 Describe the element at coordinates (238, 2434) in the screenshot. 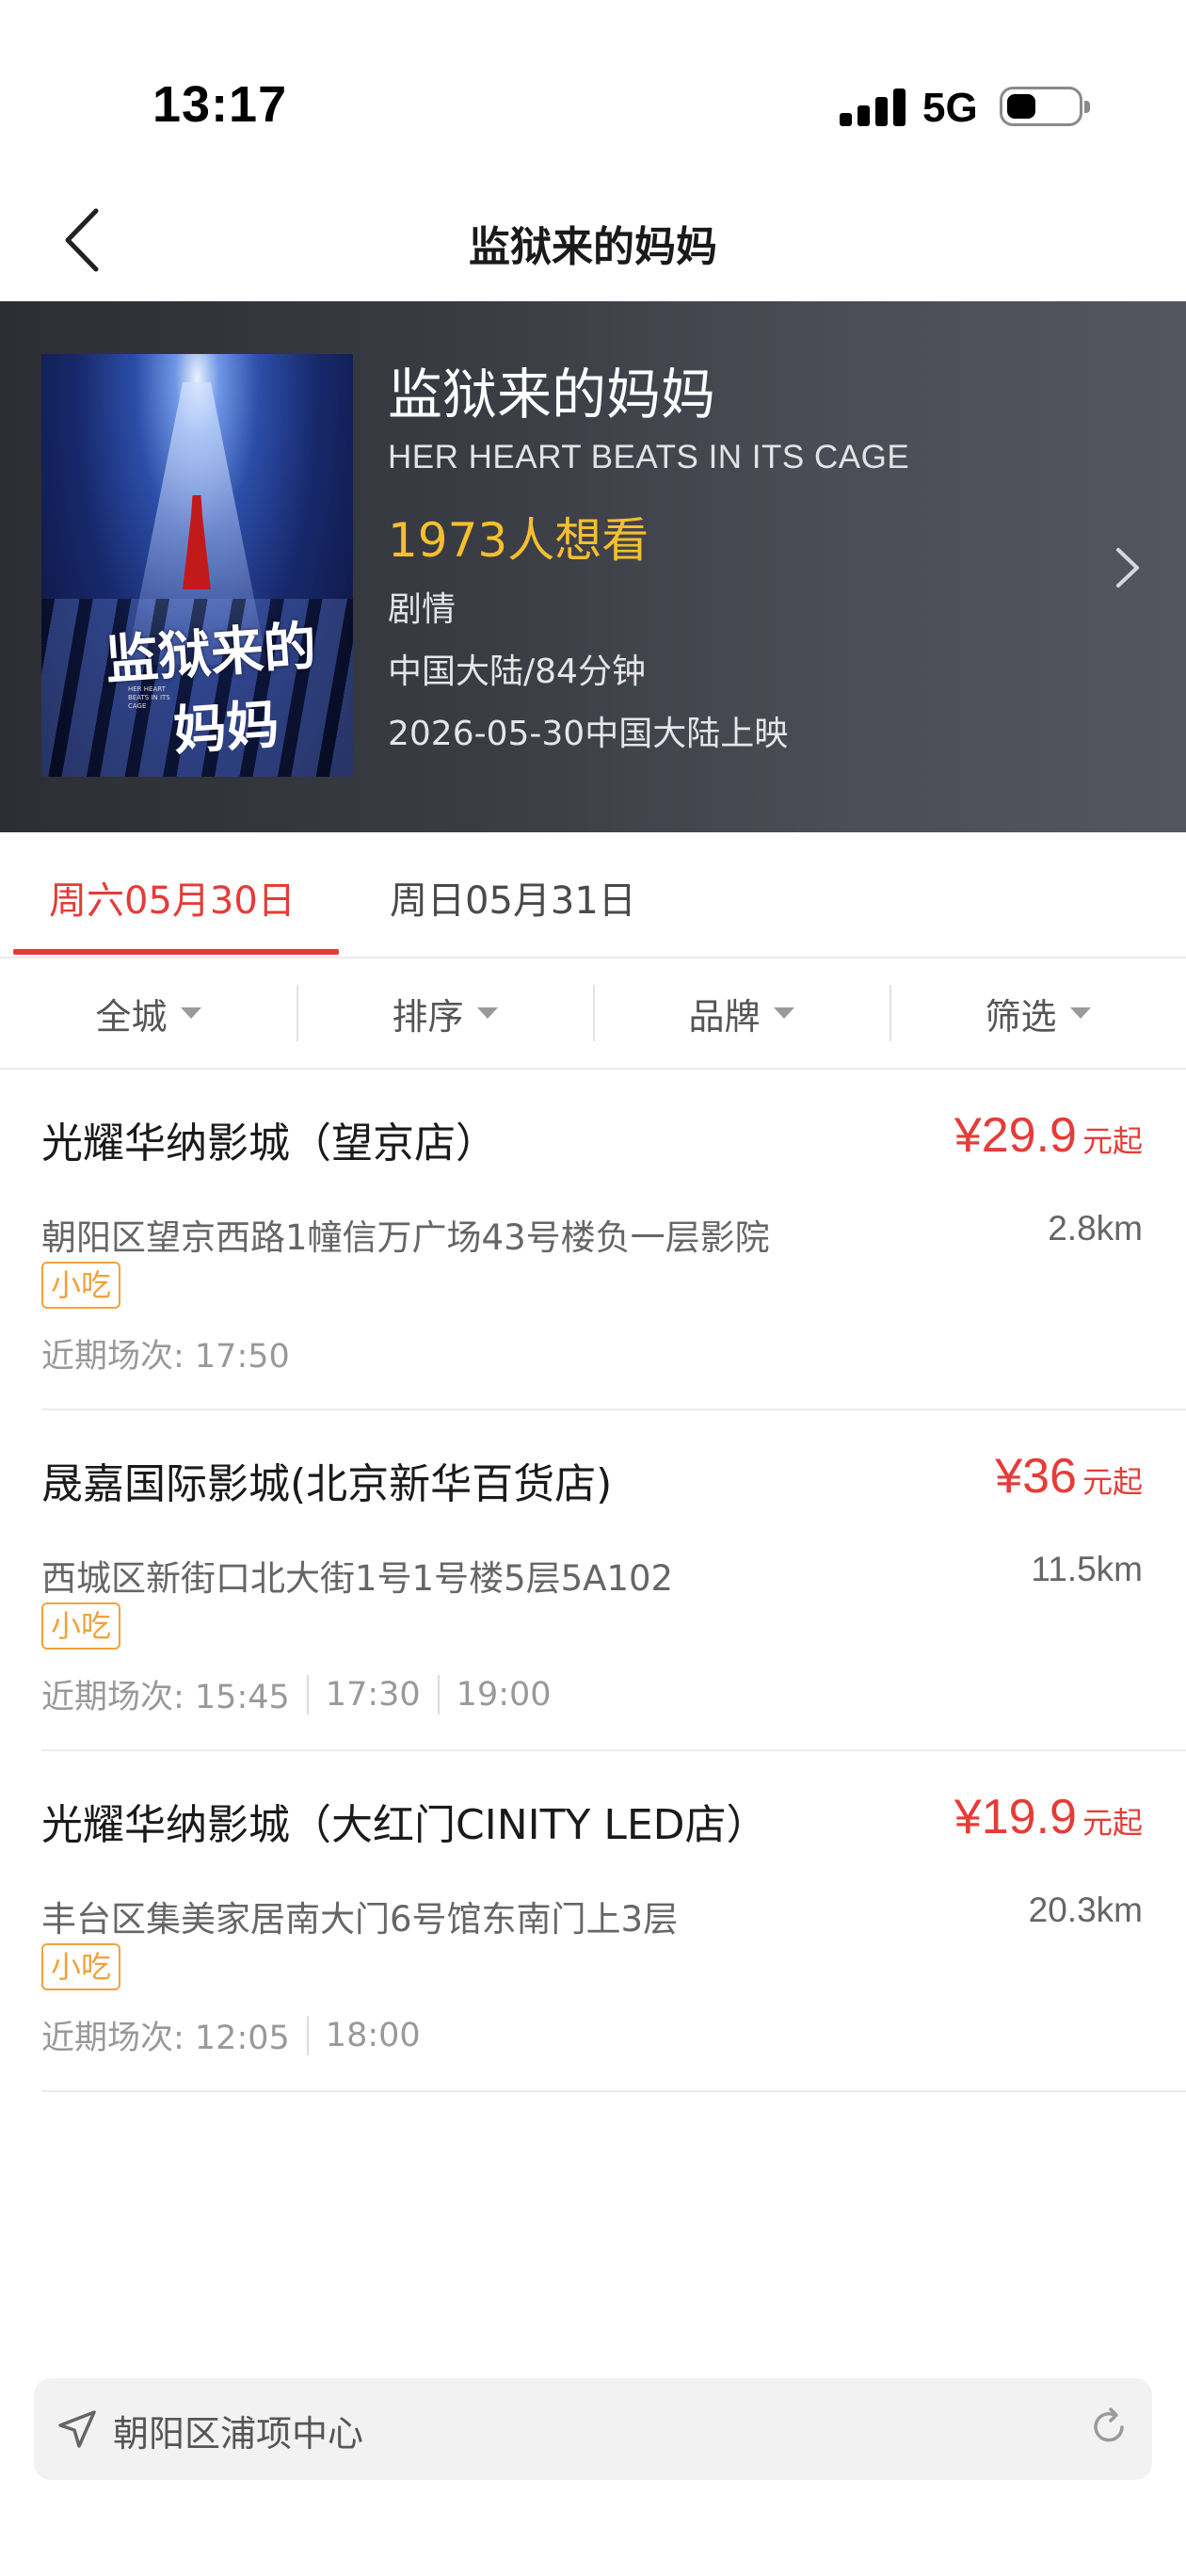

I see `current-location: 朝阳区浦项中心` at that location.